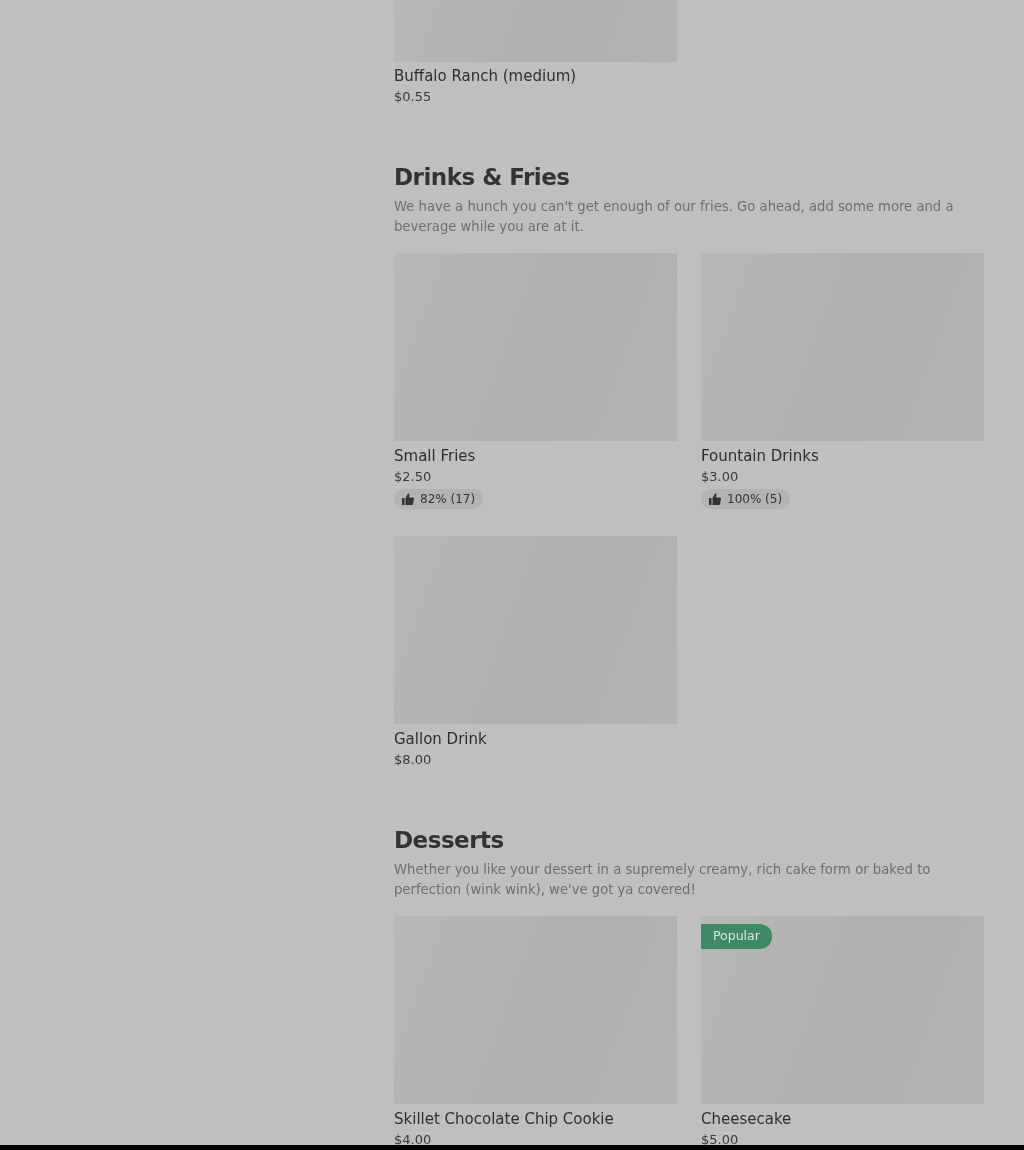 This screenshot has width=1024, height=1150. I want to click on section-title: Desserts, so click(449, 840).